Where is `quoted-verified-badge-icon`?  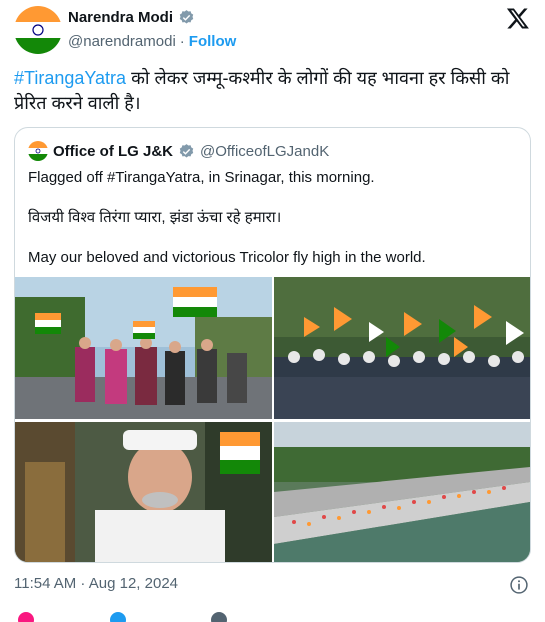
quoted-verified-badge-icon is located at coordinates (186, 151).